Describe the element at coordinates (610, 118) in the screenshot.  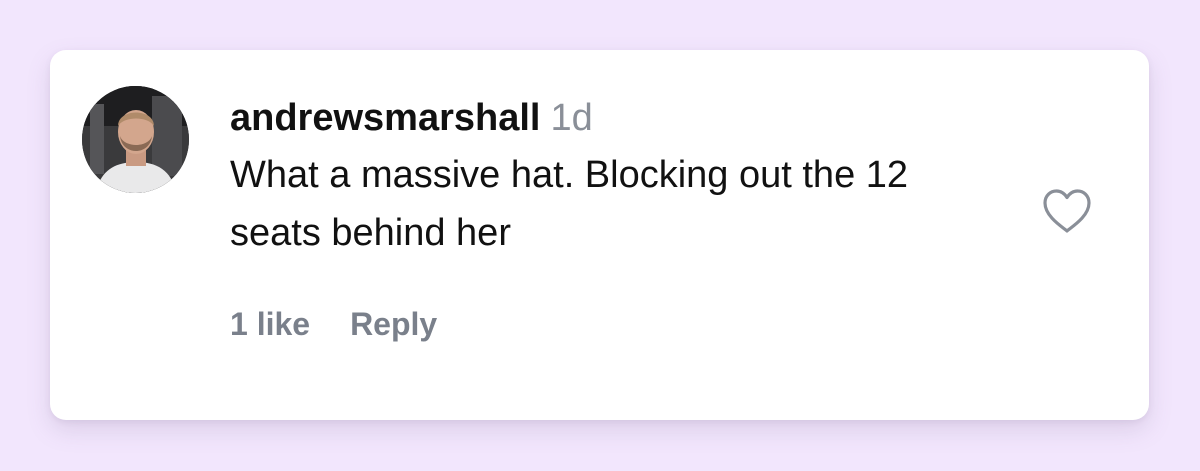
I see `comment-header: andrewsmarshall 1d` at that location.